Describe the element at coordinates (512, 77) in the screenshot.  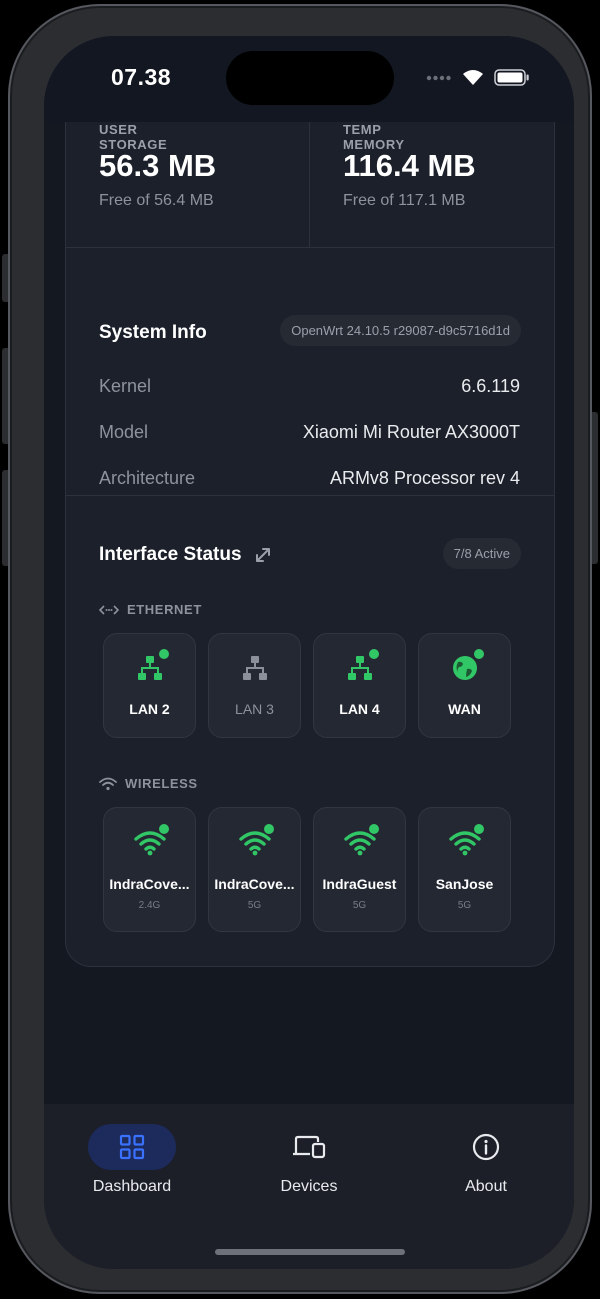
I see `battery-icon` at that location.